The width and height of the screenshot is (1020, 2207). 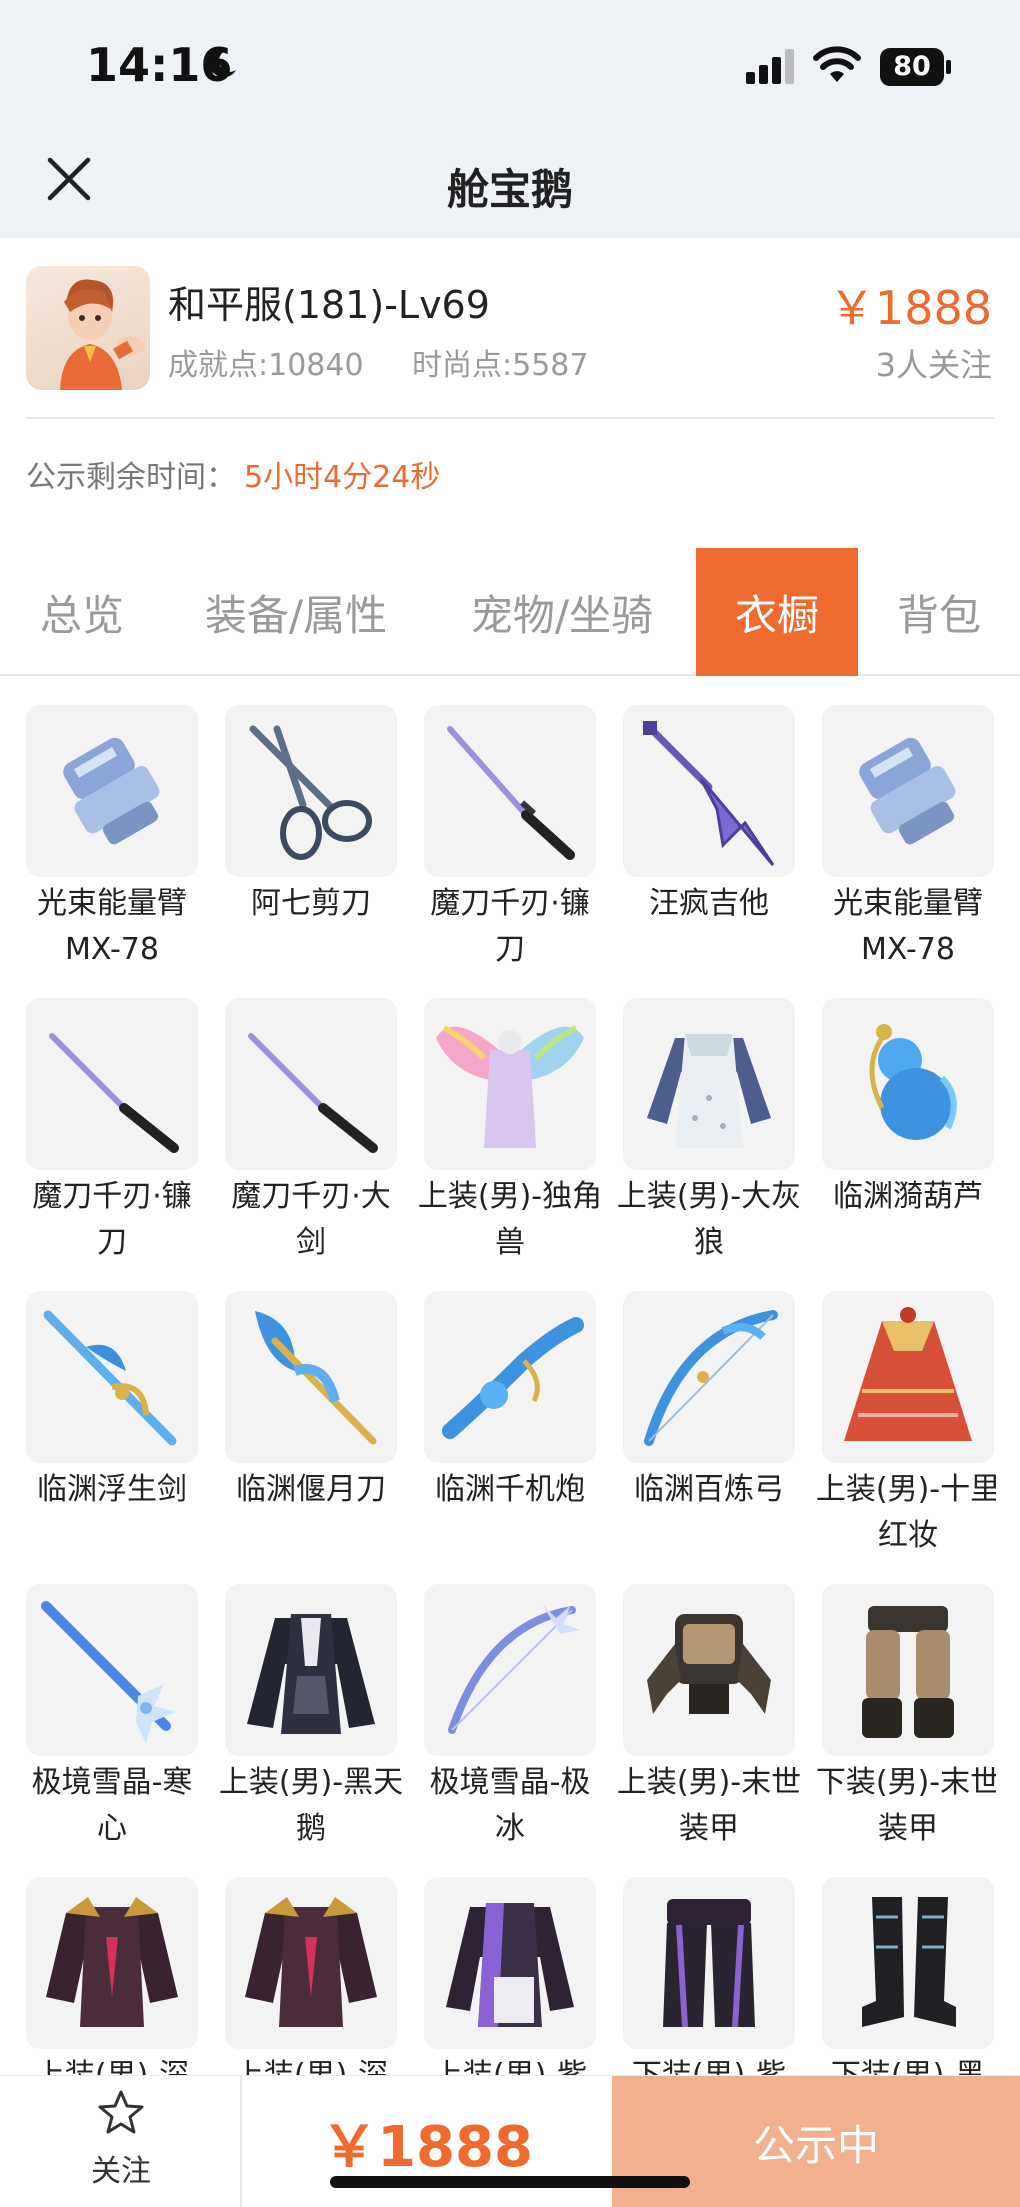 I want to click on wardrobe-item-name: 临渊偃月刀, so click(x=311, y=1489).